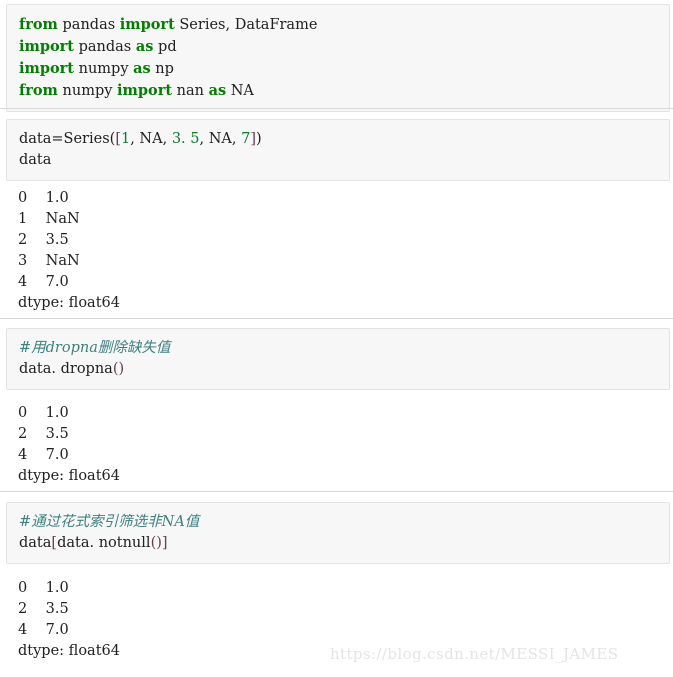  Describe the element at coordinates (344, 543) in the screenshot. I see `code-line: data[data. notnull()]` at that location.